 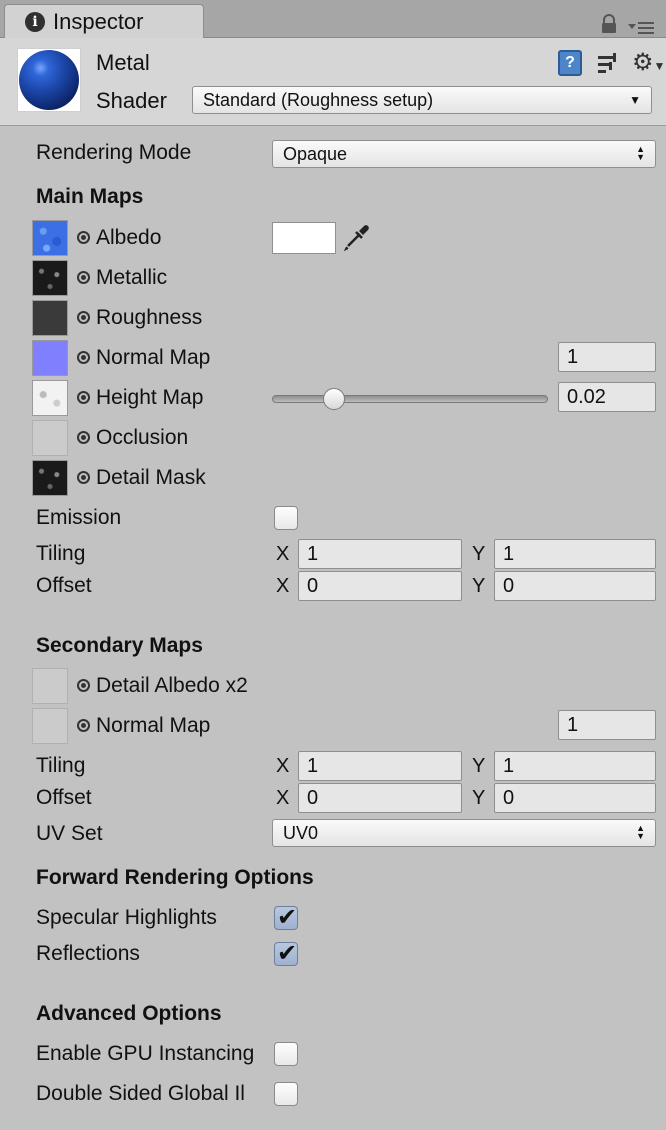 I want to click on detail-albedo-label: Detail Albedo x2, so click(x=172, y=685).